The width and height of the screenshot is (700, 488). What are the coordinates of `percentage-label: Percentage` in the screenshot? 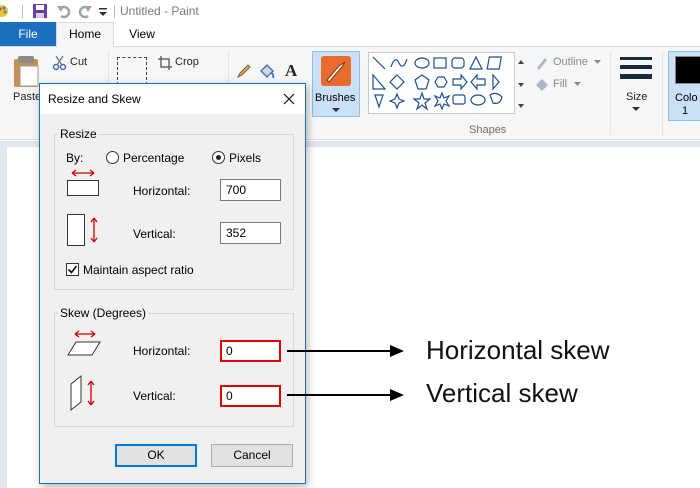 It's located at (153, 158).